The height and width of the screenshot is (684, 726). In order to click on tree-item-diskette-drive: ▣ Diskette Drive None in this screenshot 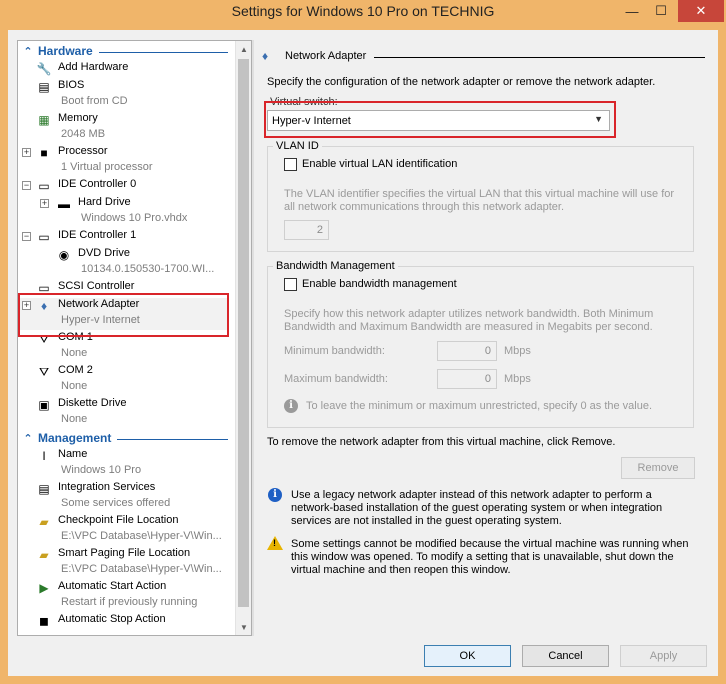, I will do `click(123, 413)`.